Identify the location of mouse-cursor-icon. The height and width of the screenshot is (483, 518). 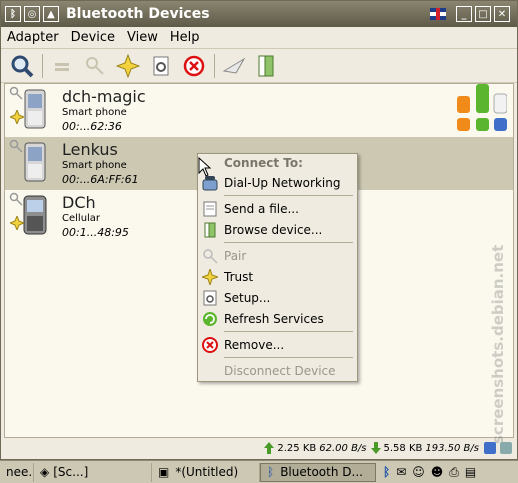
(205, 167).